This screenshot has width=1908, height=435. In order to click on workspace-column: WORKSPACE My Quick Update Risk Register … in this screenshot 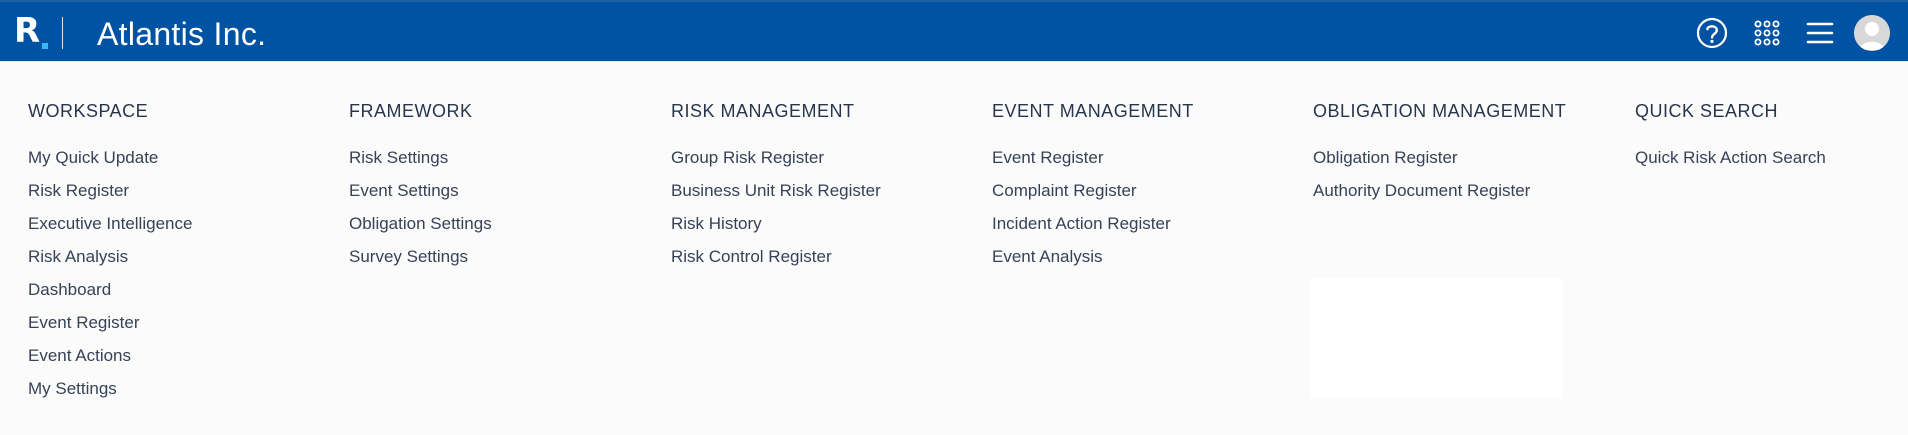, I will do `click(178, 255)`.